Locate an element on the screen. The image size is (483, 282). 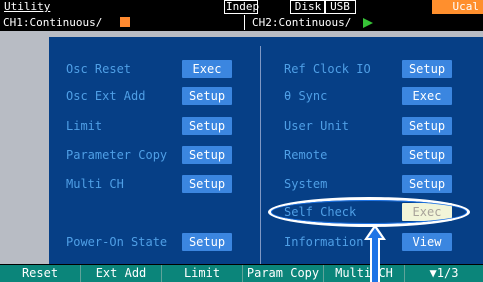
information-label: Information is located at coordinates (324, 242).